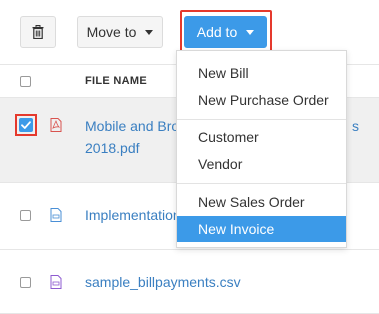 The image size is (379, 314). I want to click on file-name: sample_billpayments.csv, so click(163, 282).